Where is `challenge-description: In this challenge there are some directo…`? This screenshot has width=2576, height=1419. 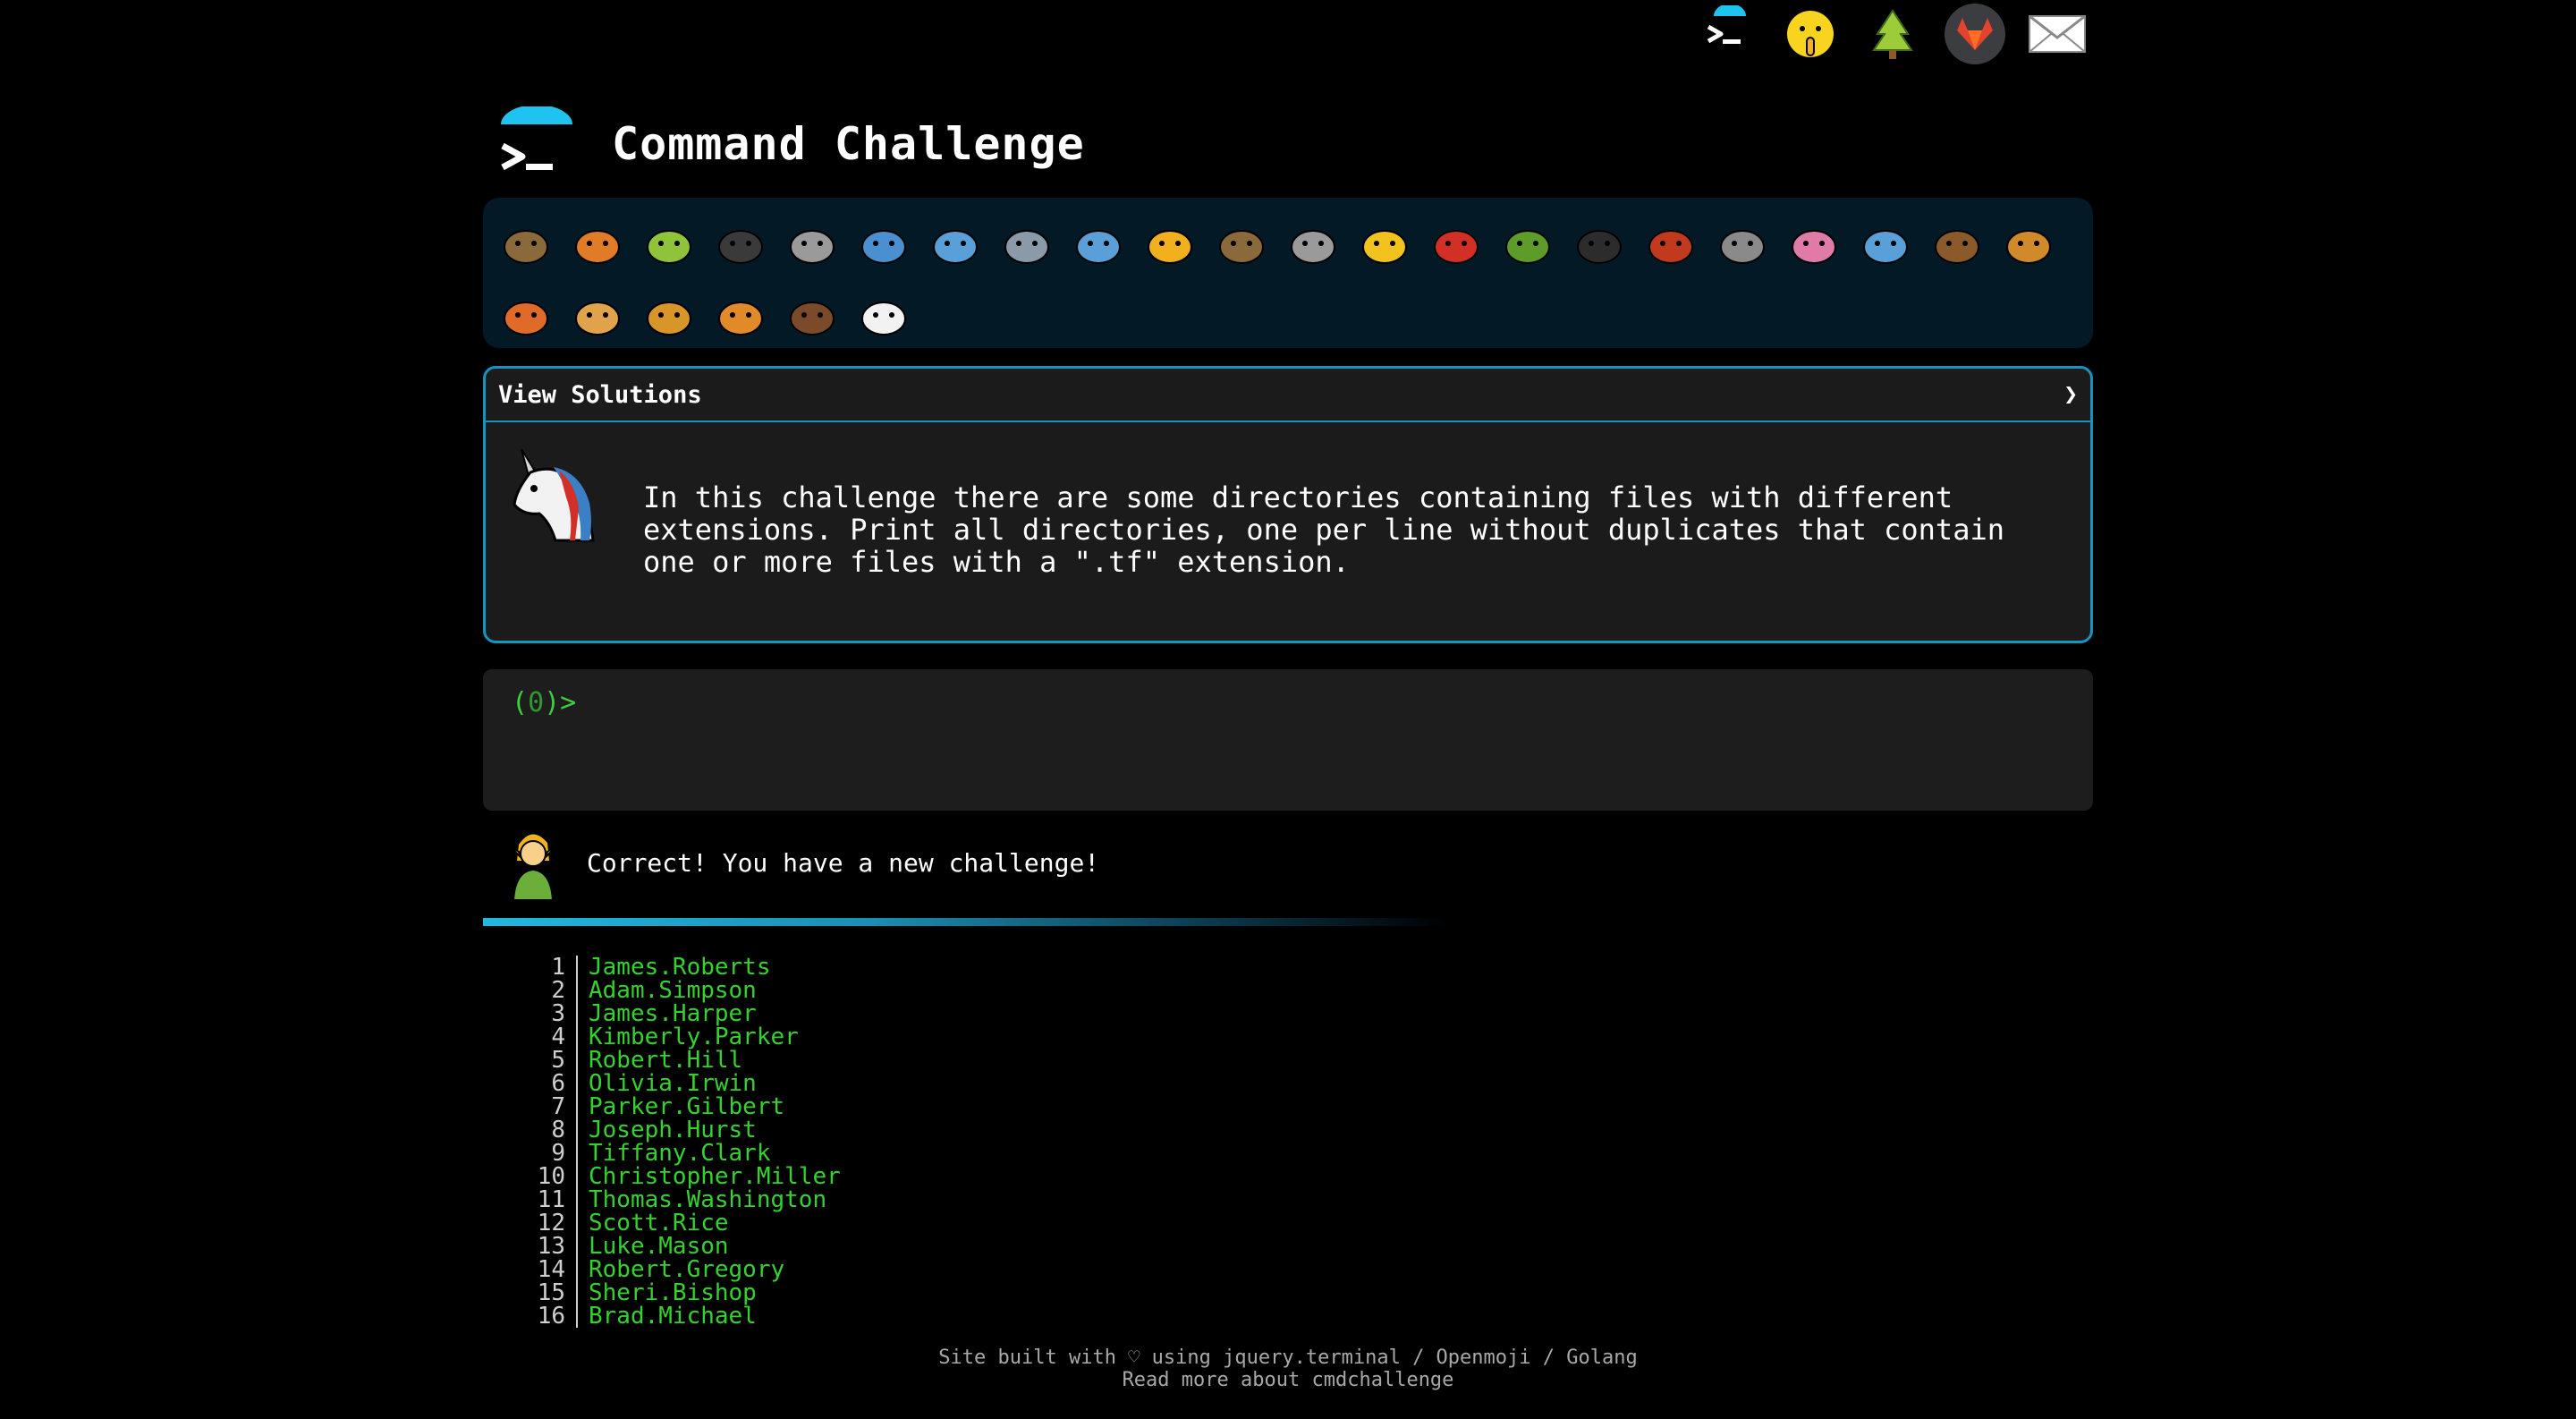 challenge-description: In this challenge there are some directo… is located at coordinates (1323, 529).